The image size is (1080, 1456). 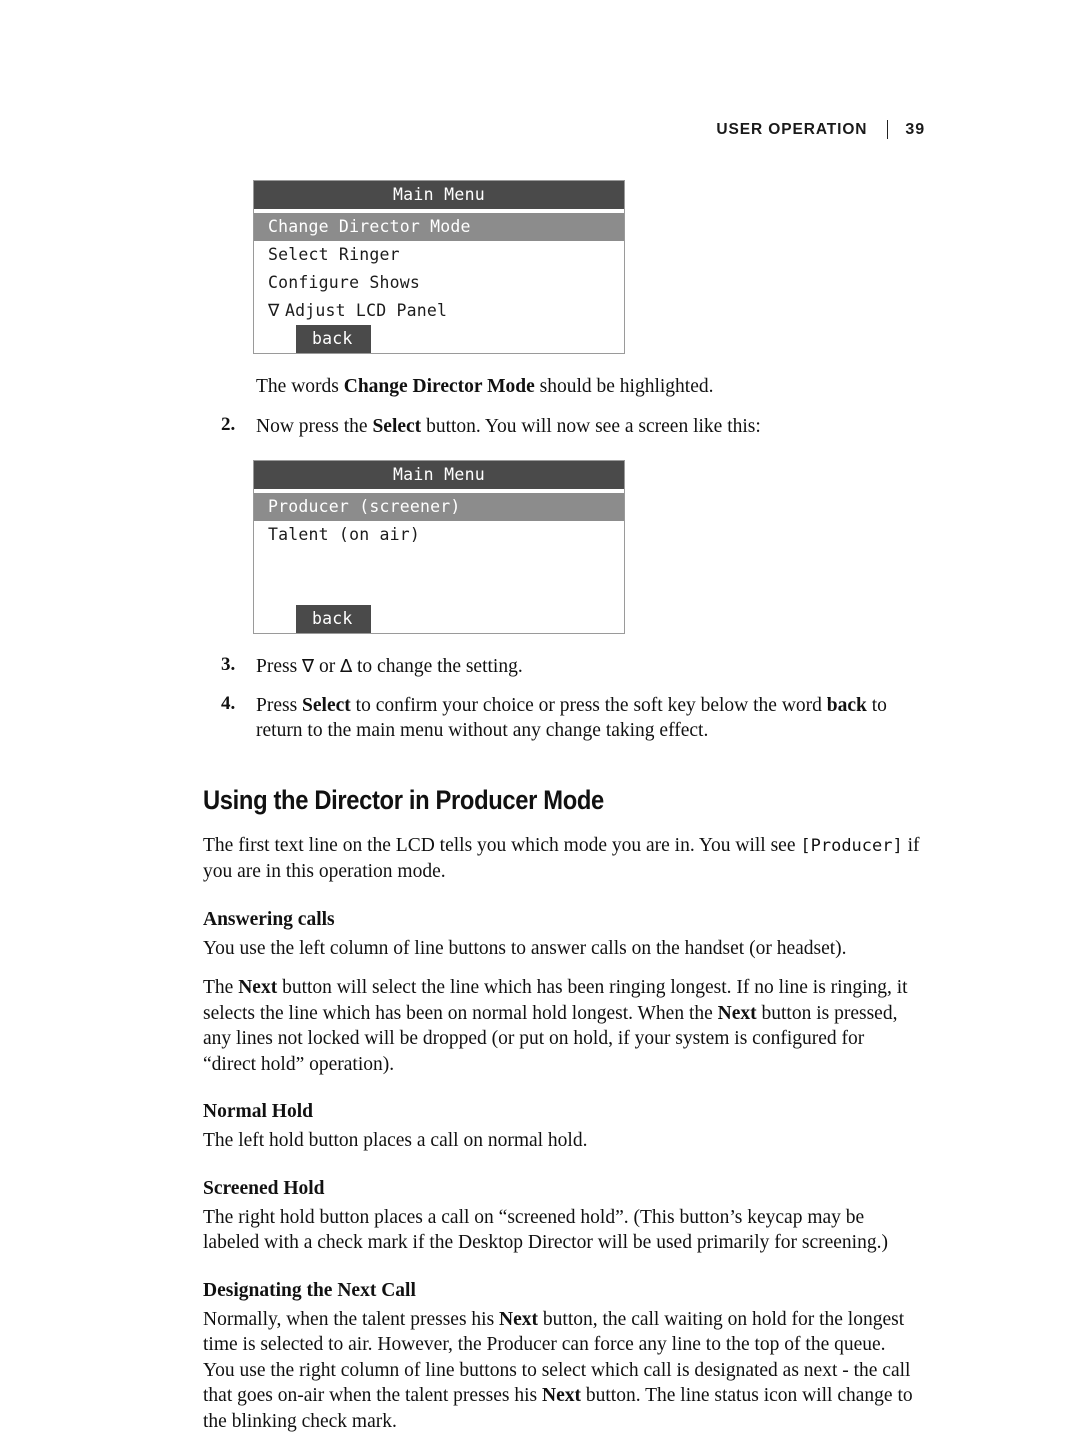 I want to click on bold-term: back, so click(x=847, y=705).